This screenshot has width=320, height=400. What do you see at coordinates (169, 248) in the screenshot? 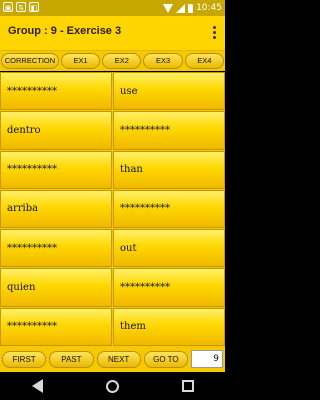
I see `word-cell-right: out` at bounding box center [169, 248].